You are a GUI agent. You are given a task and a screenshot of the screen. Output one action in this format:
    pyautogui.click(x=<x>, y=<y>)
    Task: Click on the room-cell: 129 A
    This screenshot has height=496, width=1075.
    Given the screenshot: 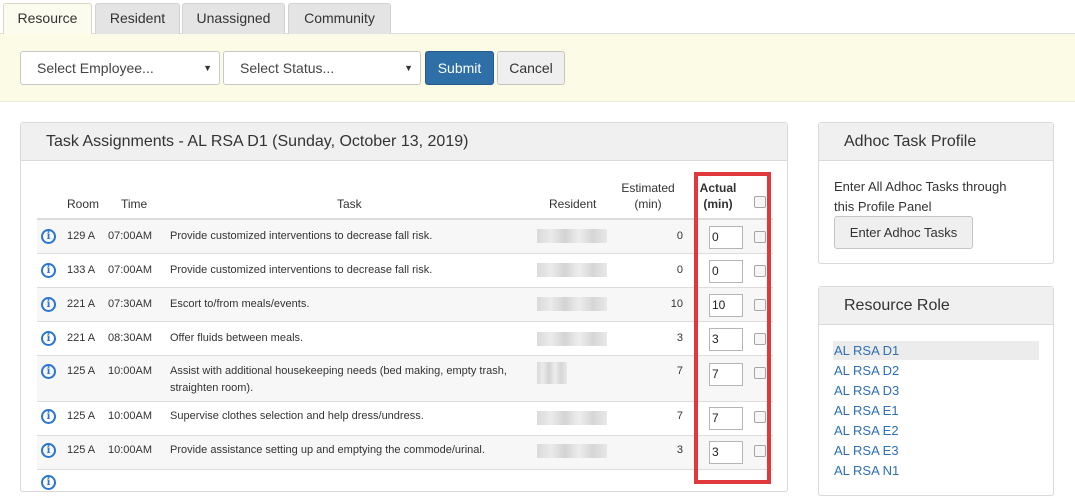 What is the action you would take?
    pyautogui.click(x=81, y=236)
    